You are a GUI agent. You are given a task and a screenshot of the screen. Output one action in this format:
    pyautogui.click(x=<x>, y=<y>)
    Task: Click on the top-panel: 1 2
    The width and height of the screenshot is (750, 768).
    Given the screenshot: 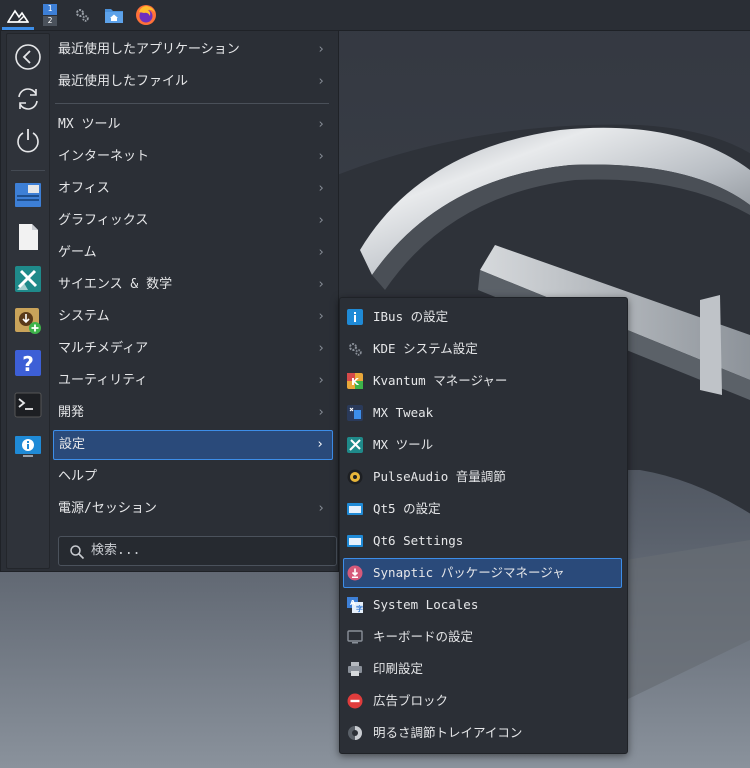 What is the action you would take?
    pyautogui.click(x=375, y=15)
    